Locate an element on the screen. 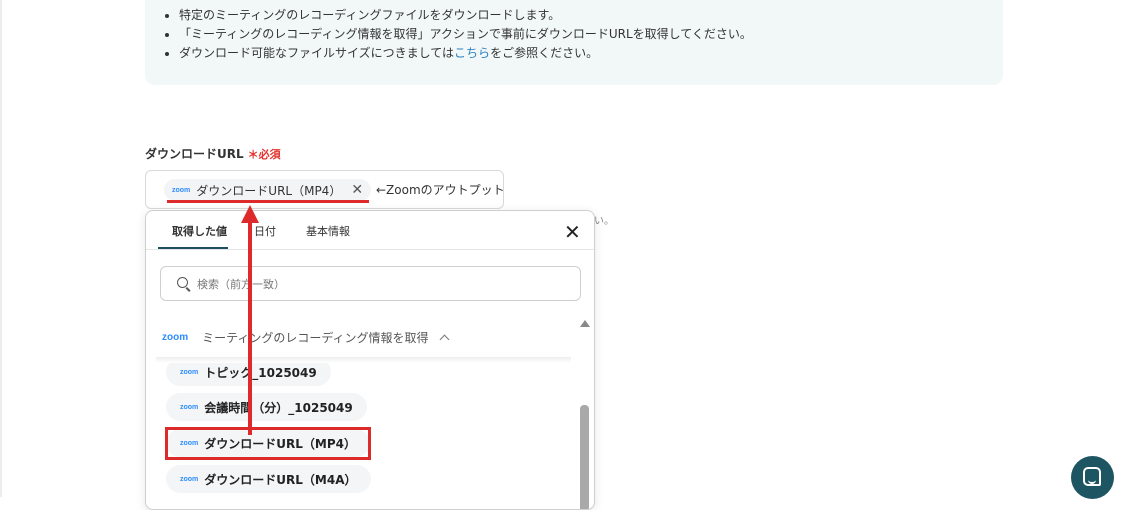 Image resolution: width=1134 pixels, height=510 pixels. list-item-meeting-duration: zoom 会議時間（分）_1025049 is located at coordinates (266, 407).